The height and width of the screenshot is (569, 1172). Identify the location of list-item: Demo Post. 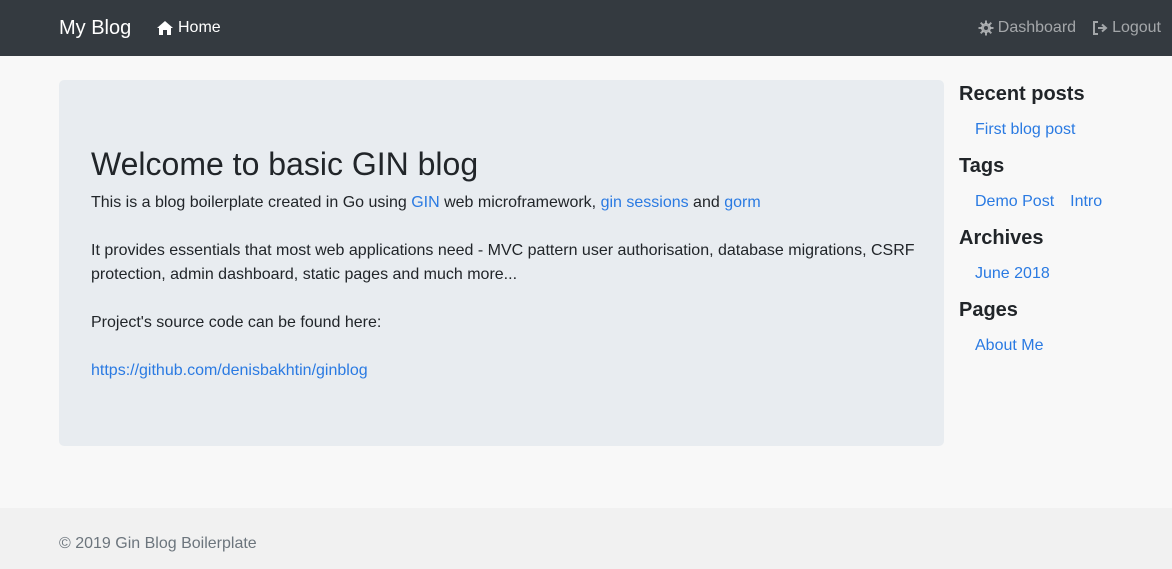
(1014, 202).